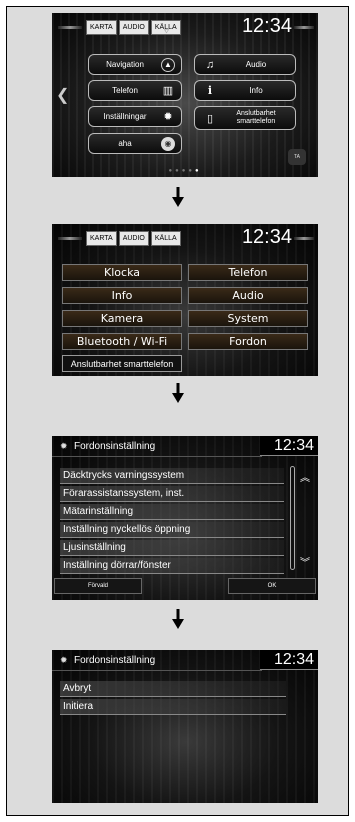  I want to click on kamera-button: Kamera, so click(122, 318).